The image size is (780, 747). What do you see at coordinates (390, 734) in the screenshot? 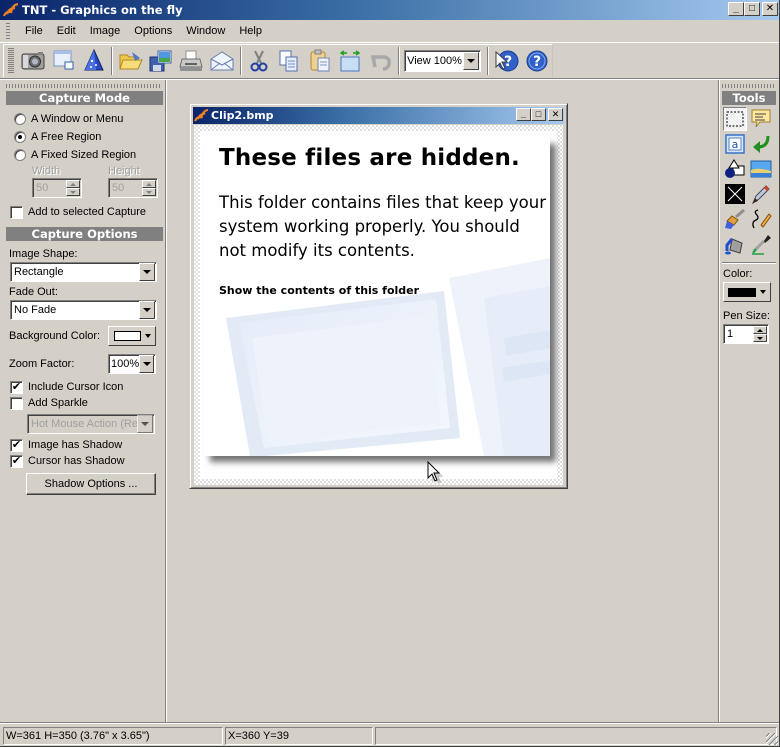
I see `status-bar: W=361 H=350 (3.76" x 3.65") X=360 Y=39` at bounding box center [390, 734].